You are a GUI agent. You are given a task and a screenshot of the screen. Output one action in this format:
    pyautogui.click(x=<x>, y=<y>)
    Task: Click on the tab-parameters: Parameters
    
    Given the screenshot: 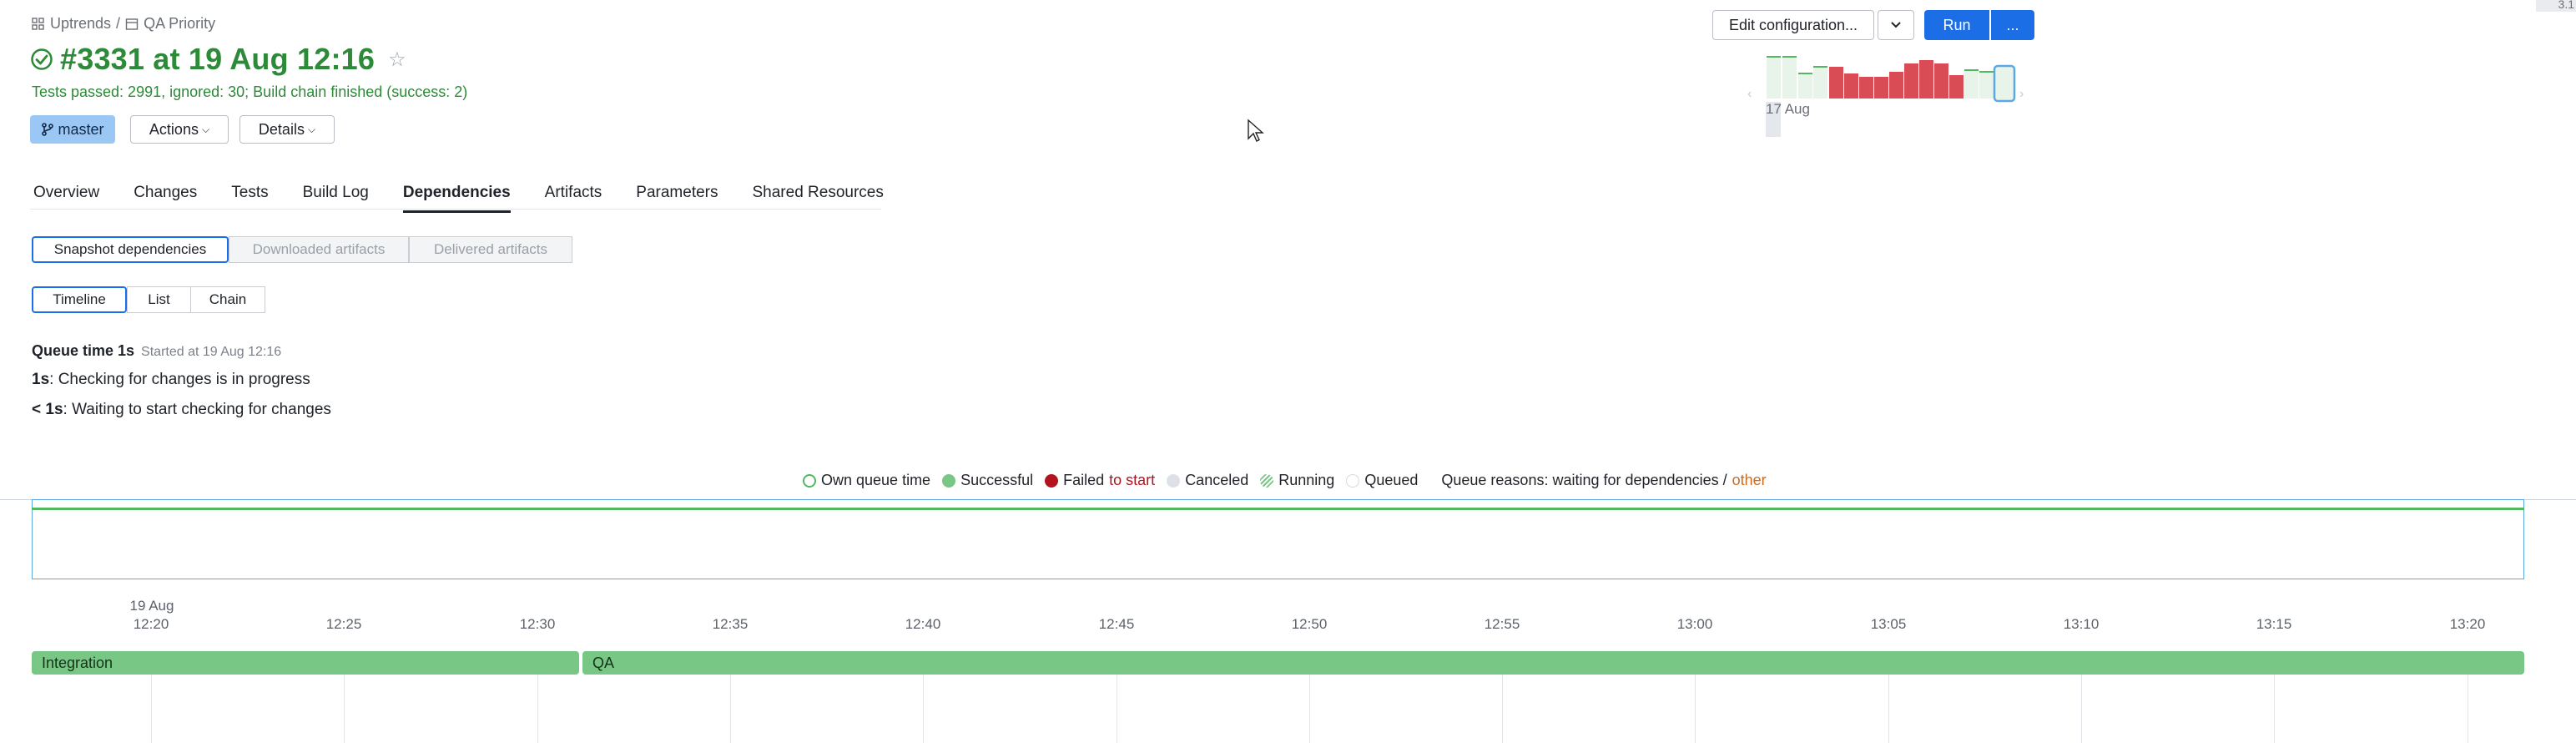 What is the action you would take?
    pyautogui.click(x=677, y=198)
    